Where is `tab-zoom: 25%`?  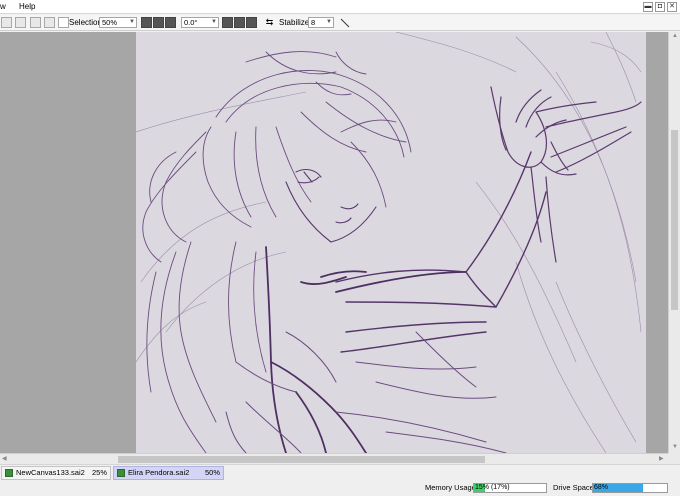
tab-zoom: 25% is located at coordinates (99, 472).